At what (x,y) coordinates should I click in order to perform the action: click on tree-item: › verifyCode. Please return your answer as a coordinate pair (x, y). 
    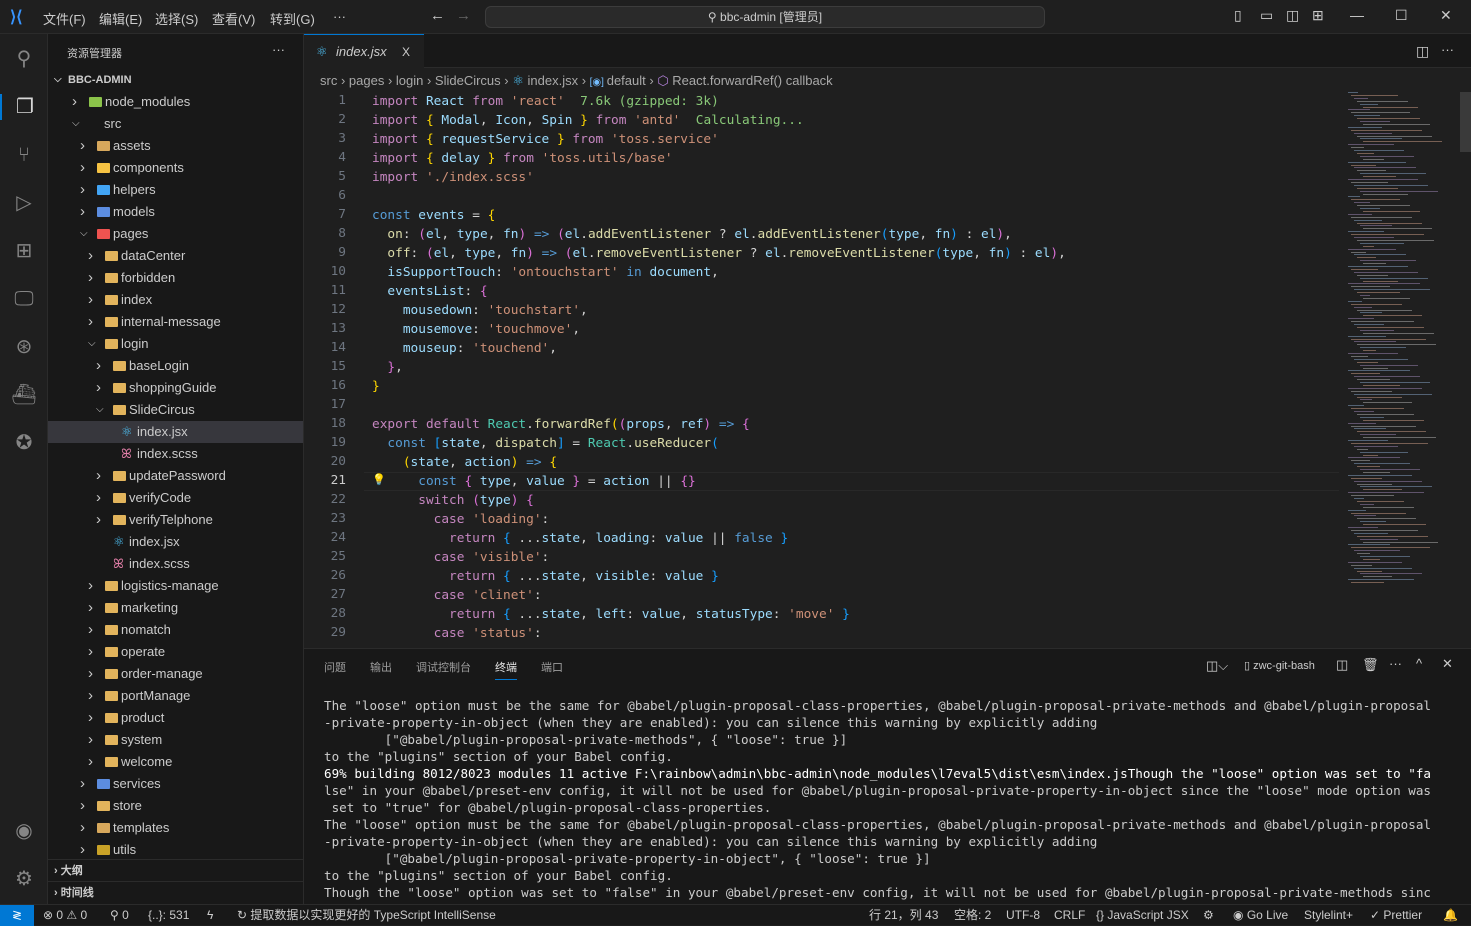
    Looking at the image, I should click on (175, 498).